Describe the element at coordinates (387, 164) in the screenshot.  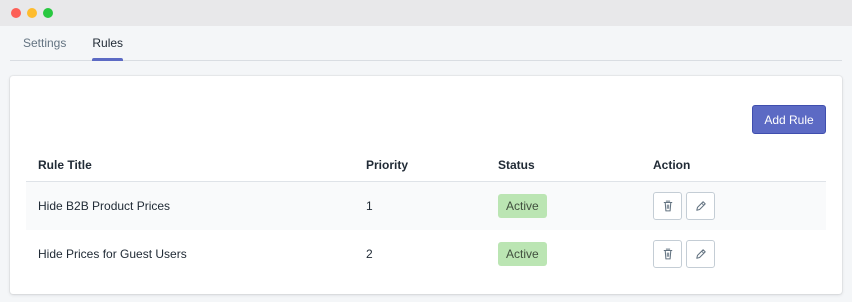
I see `header-priority: Priority` at that location.